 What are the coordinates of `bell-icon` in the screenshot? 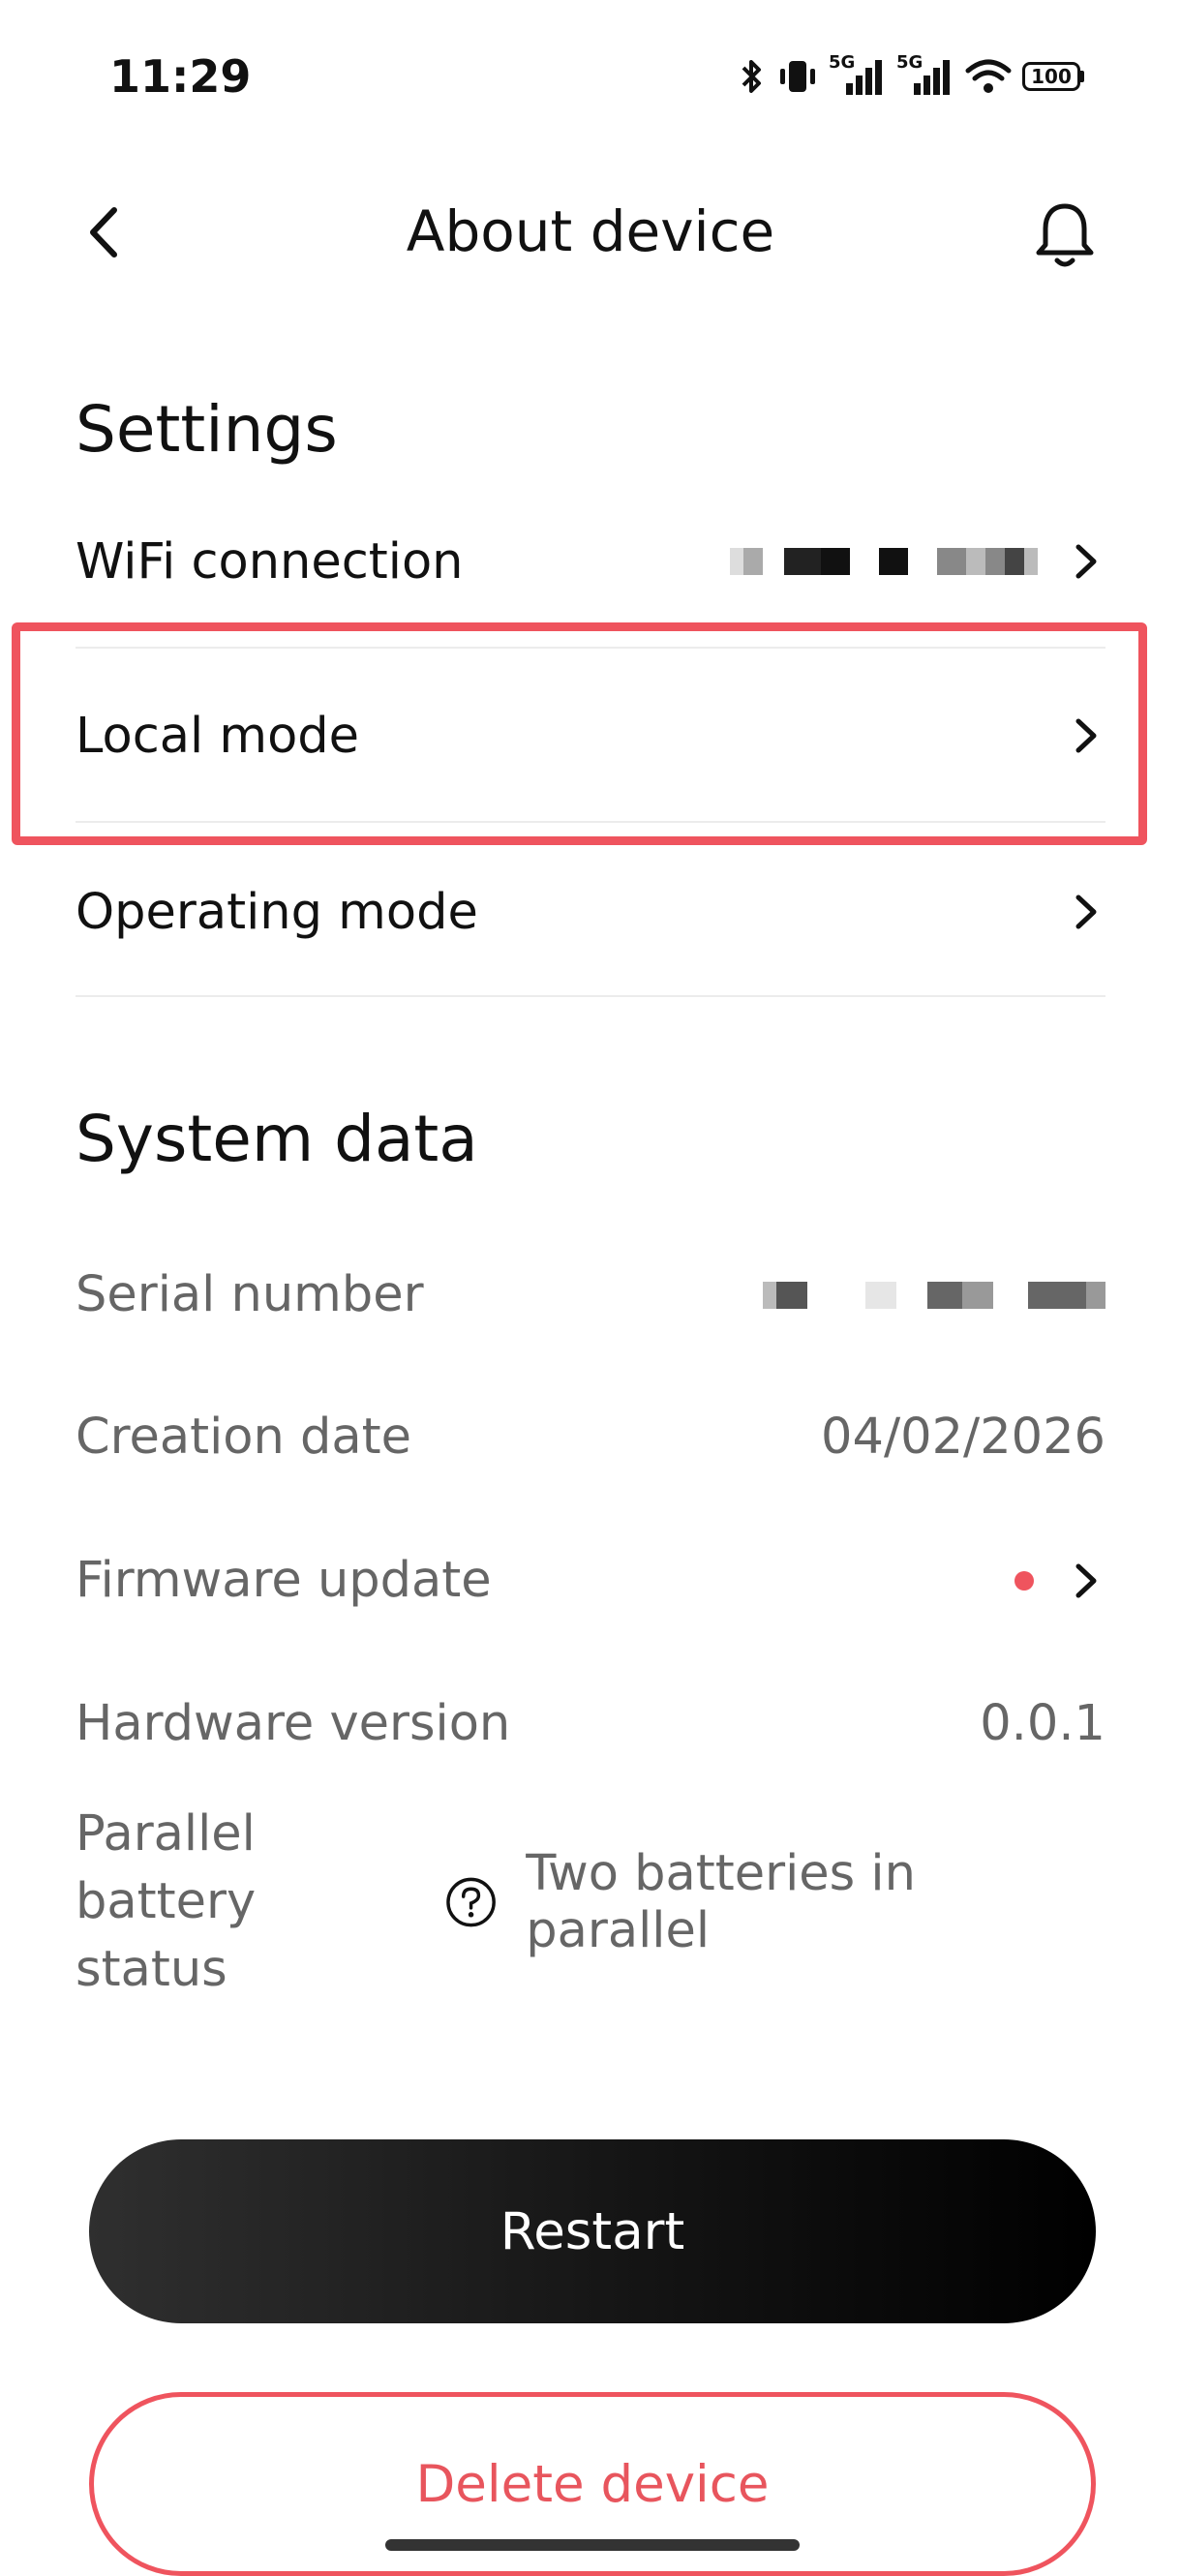 It's located at (1065, 235).